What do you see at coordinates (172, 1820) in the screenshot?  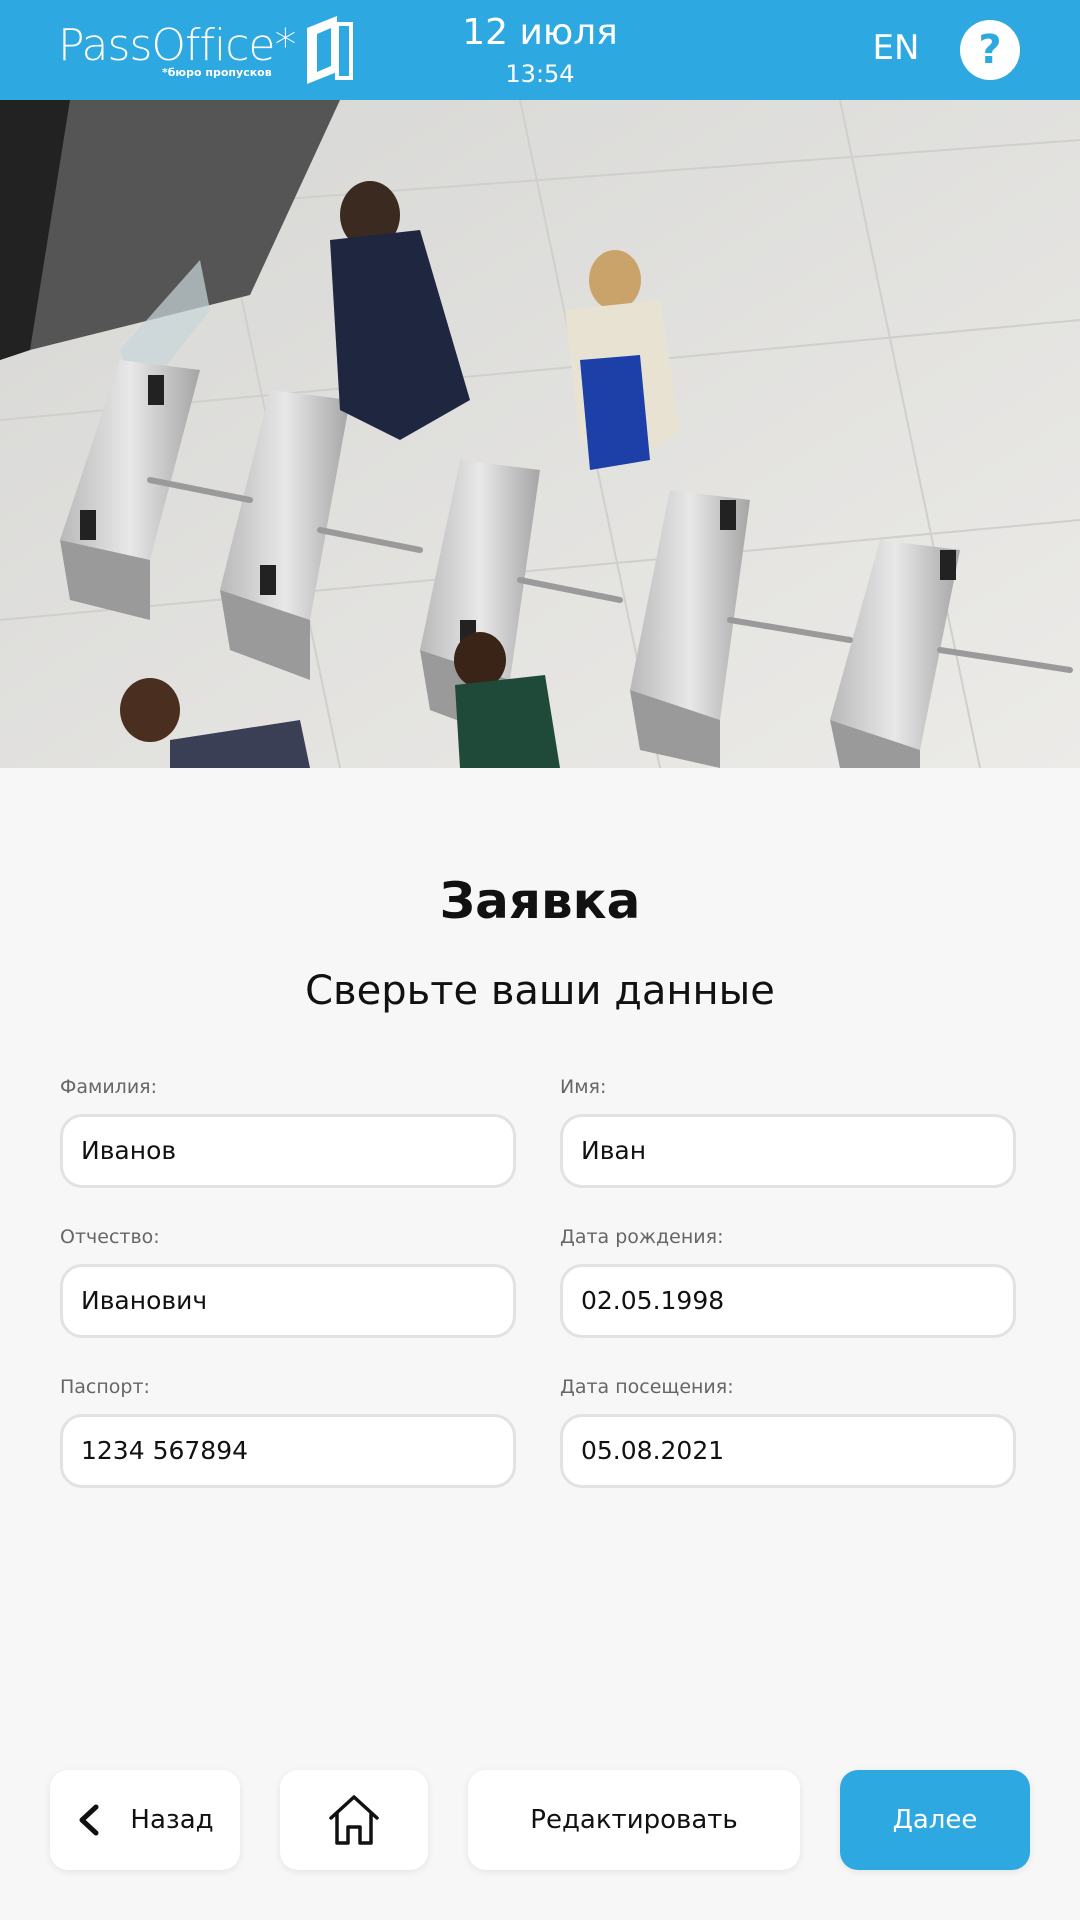 I see `back-button-label: Назад` at bounding box center [172, 1820].